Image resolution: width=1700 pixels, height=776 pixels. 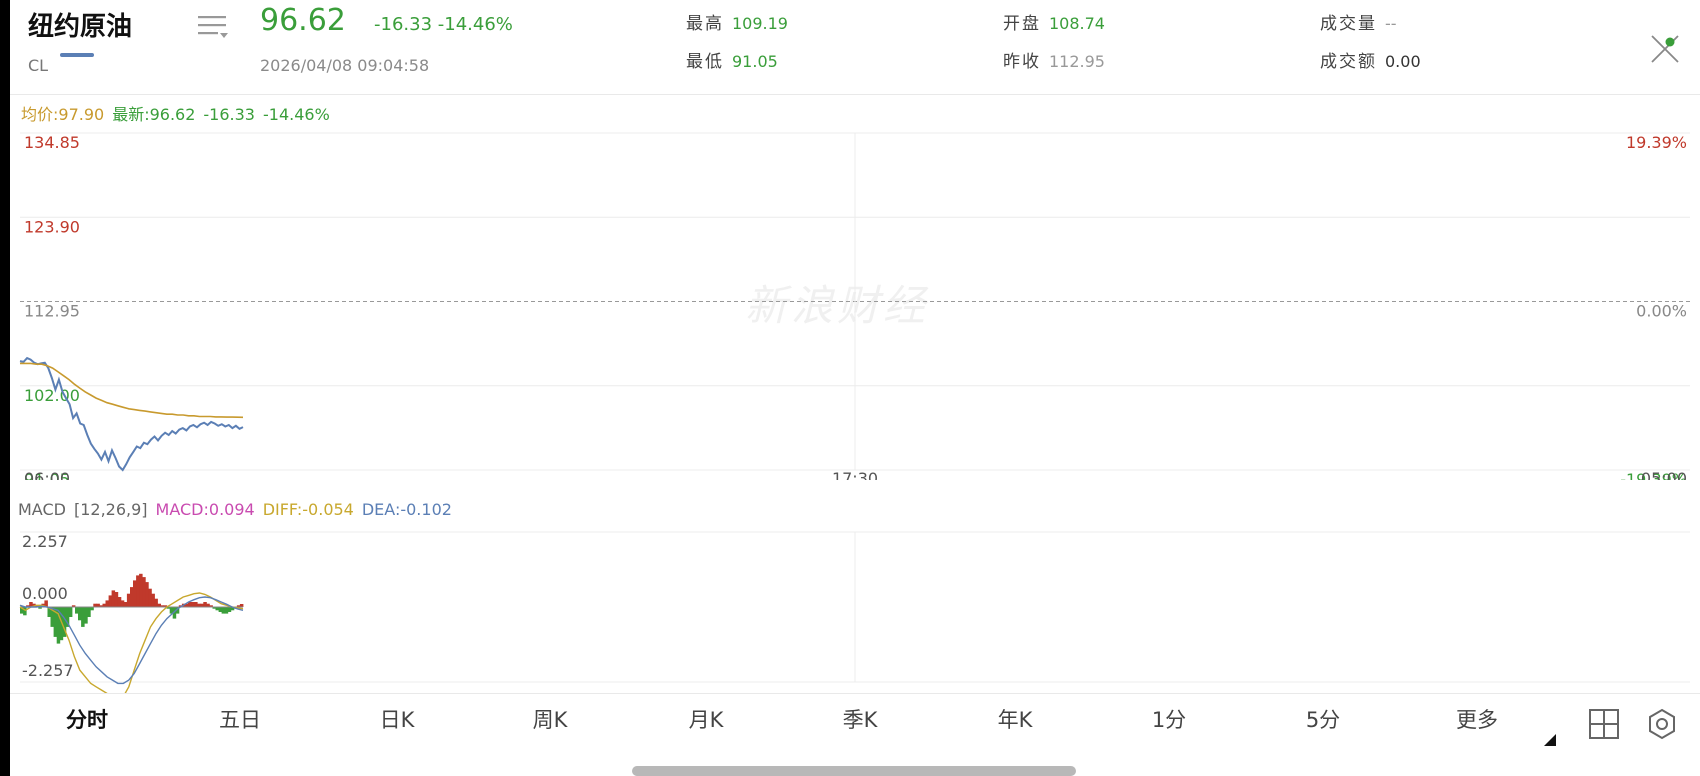 I want to click on macd-y-tick-label: -2.257, so click(x=48, y=670).